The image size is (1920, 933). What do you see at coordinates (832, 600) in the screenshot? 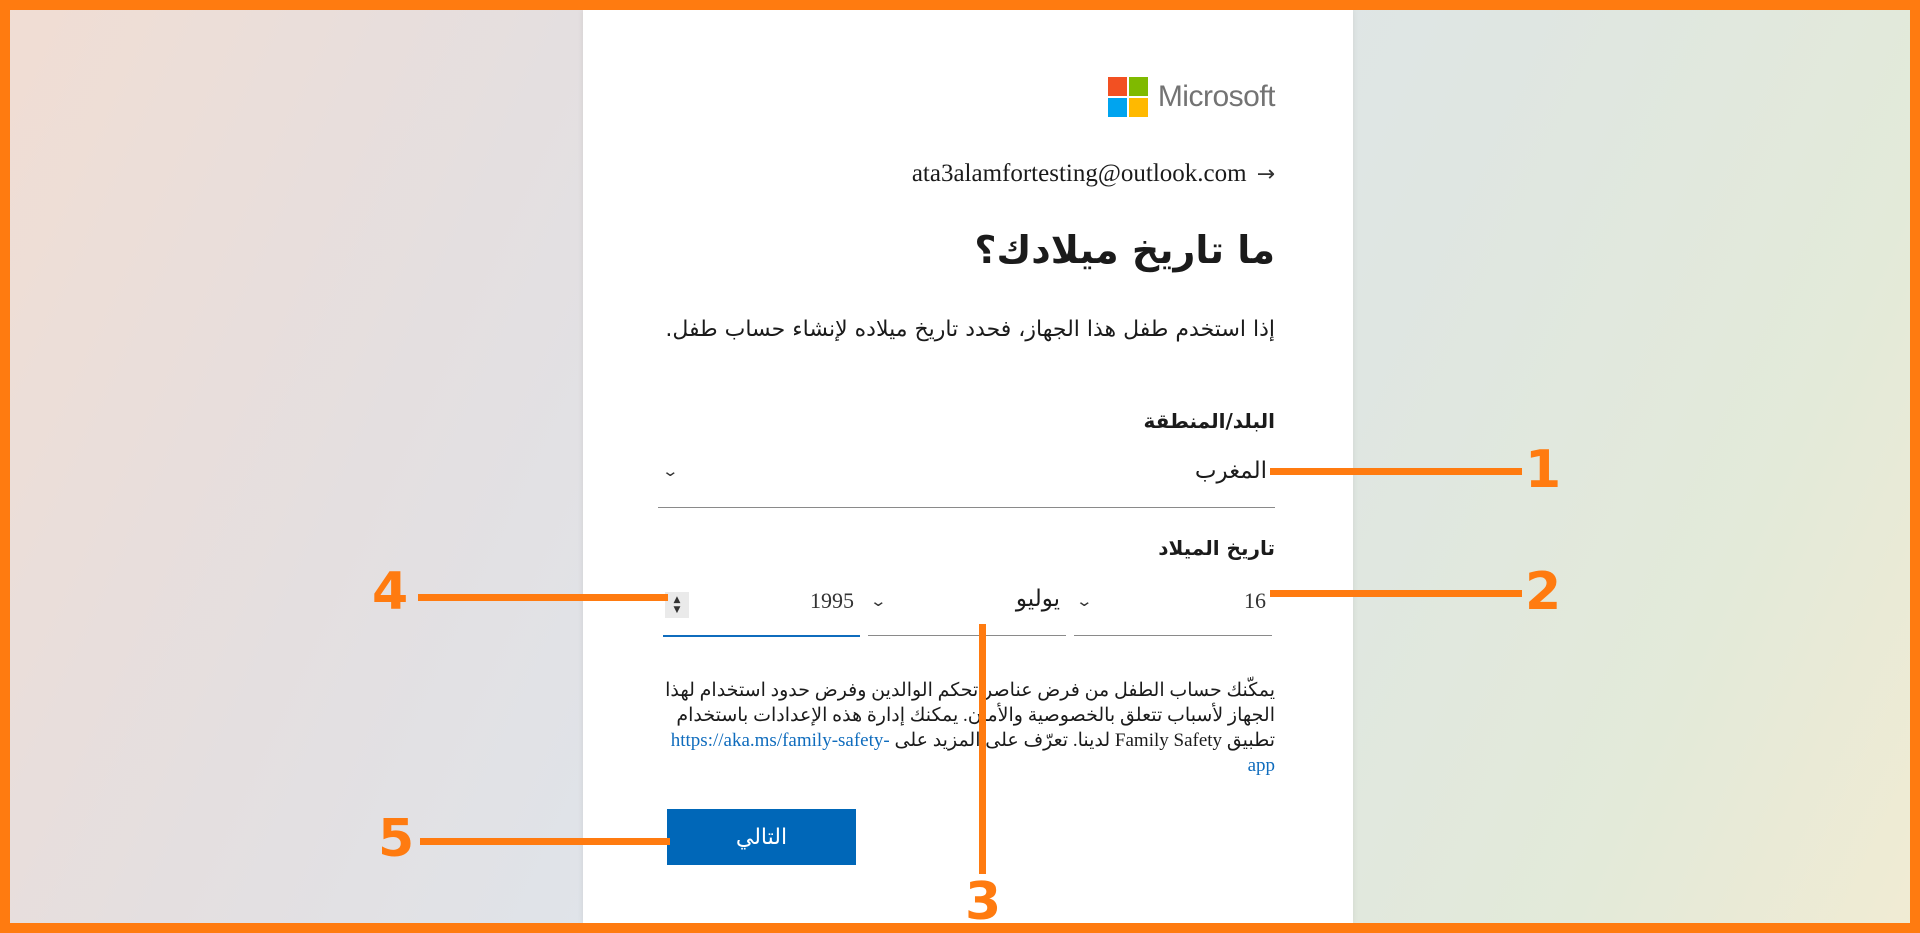
I see `birth-year-value: 1995` at bounding box center [832, 600].